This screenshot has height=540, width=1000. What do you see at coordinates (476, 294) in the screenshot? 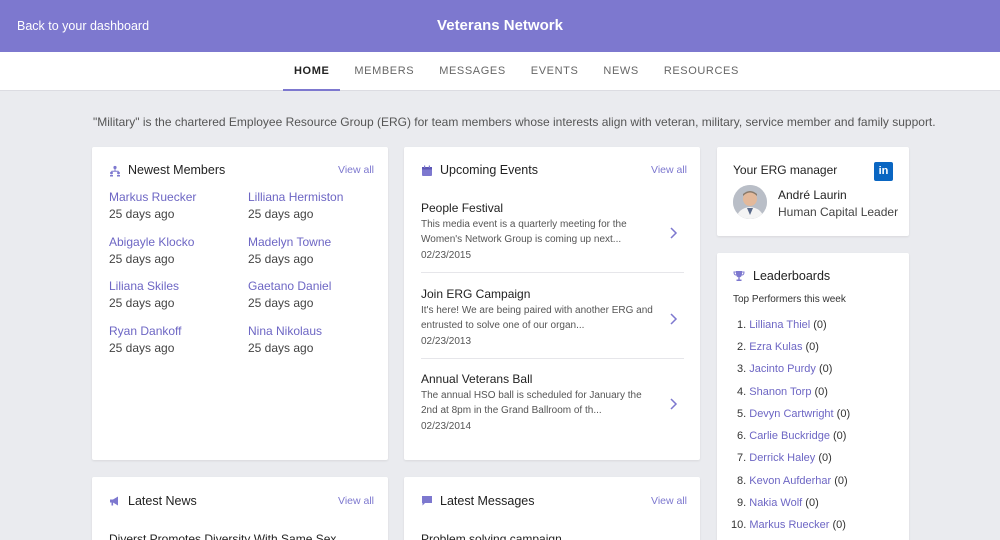
I see `event-title: Join ERG Campaign` at bounding box center [476, 294].